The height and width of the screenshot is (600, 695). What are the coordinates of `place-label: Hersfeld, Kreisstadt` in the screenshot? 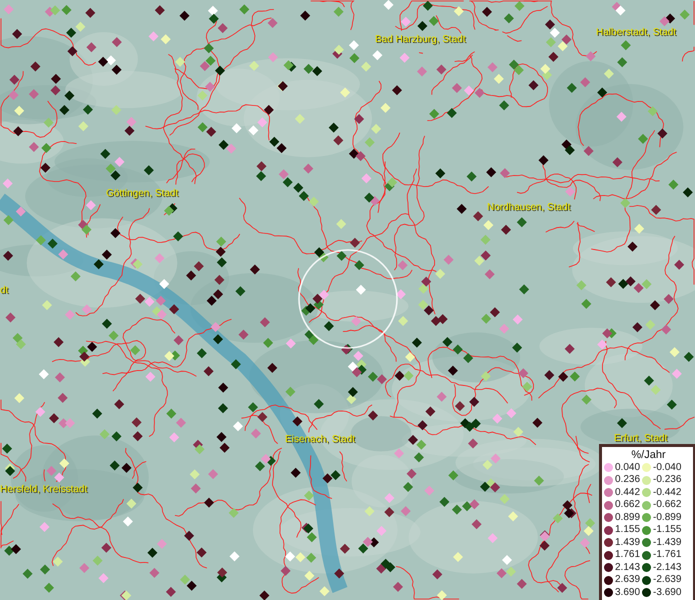 It's located at (44, 490).